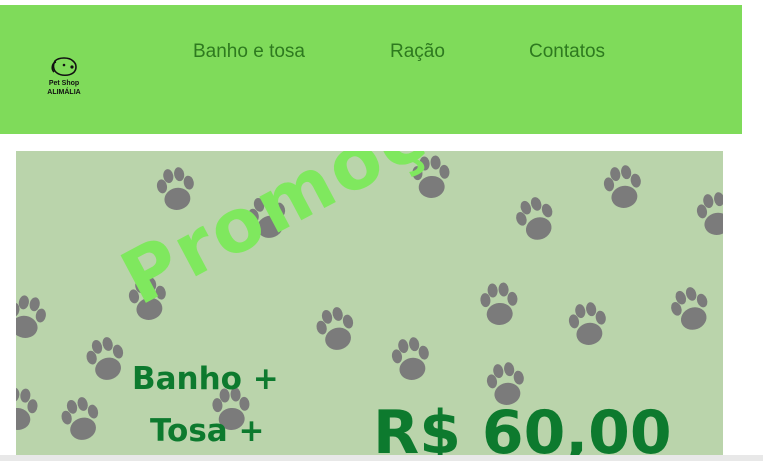  I want to click on logo-line-2: ALIMÁLIA, so click(64, 92).